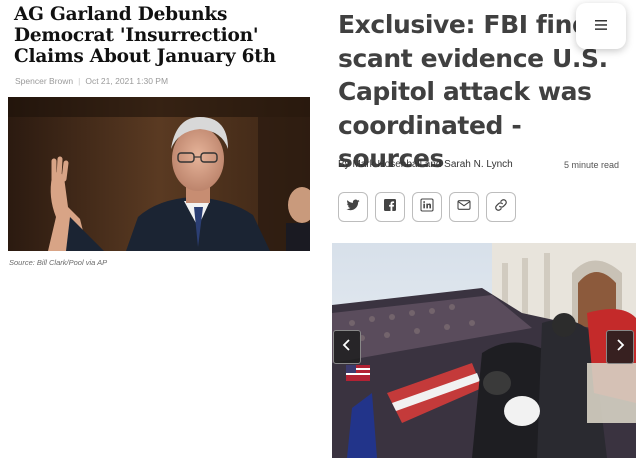 This screenshot has height=458, width=640. I want to click on carousel-next-button, so click(620, 347).